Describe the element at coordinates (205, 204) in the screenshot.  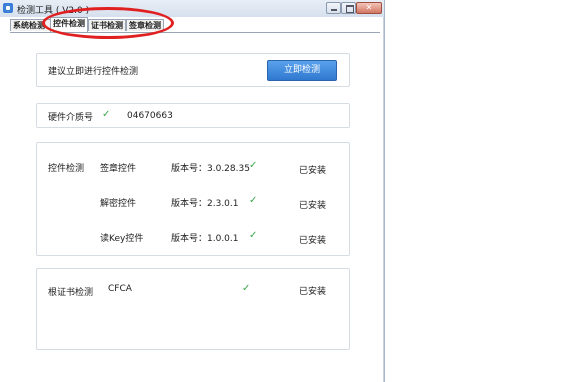
I see `control-version: 版本号：2.3.0.1` at that location.